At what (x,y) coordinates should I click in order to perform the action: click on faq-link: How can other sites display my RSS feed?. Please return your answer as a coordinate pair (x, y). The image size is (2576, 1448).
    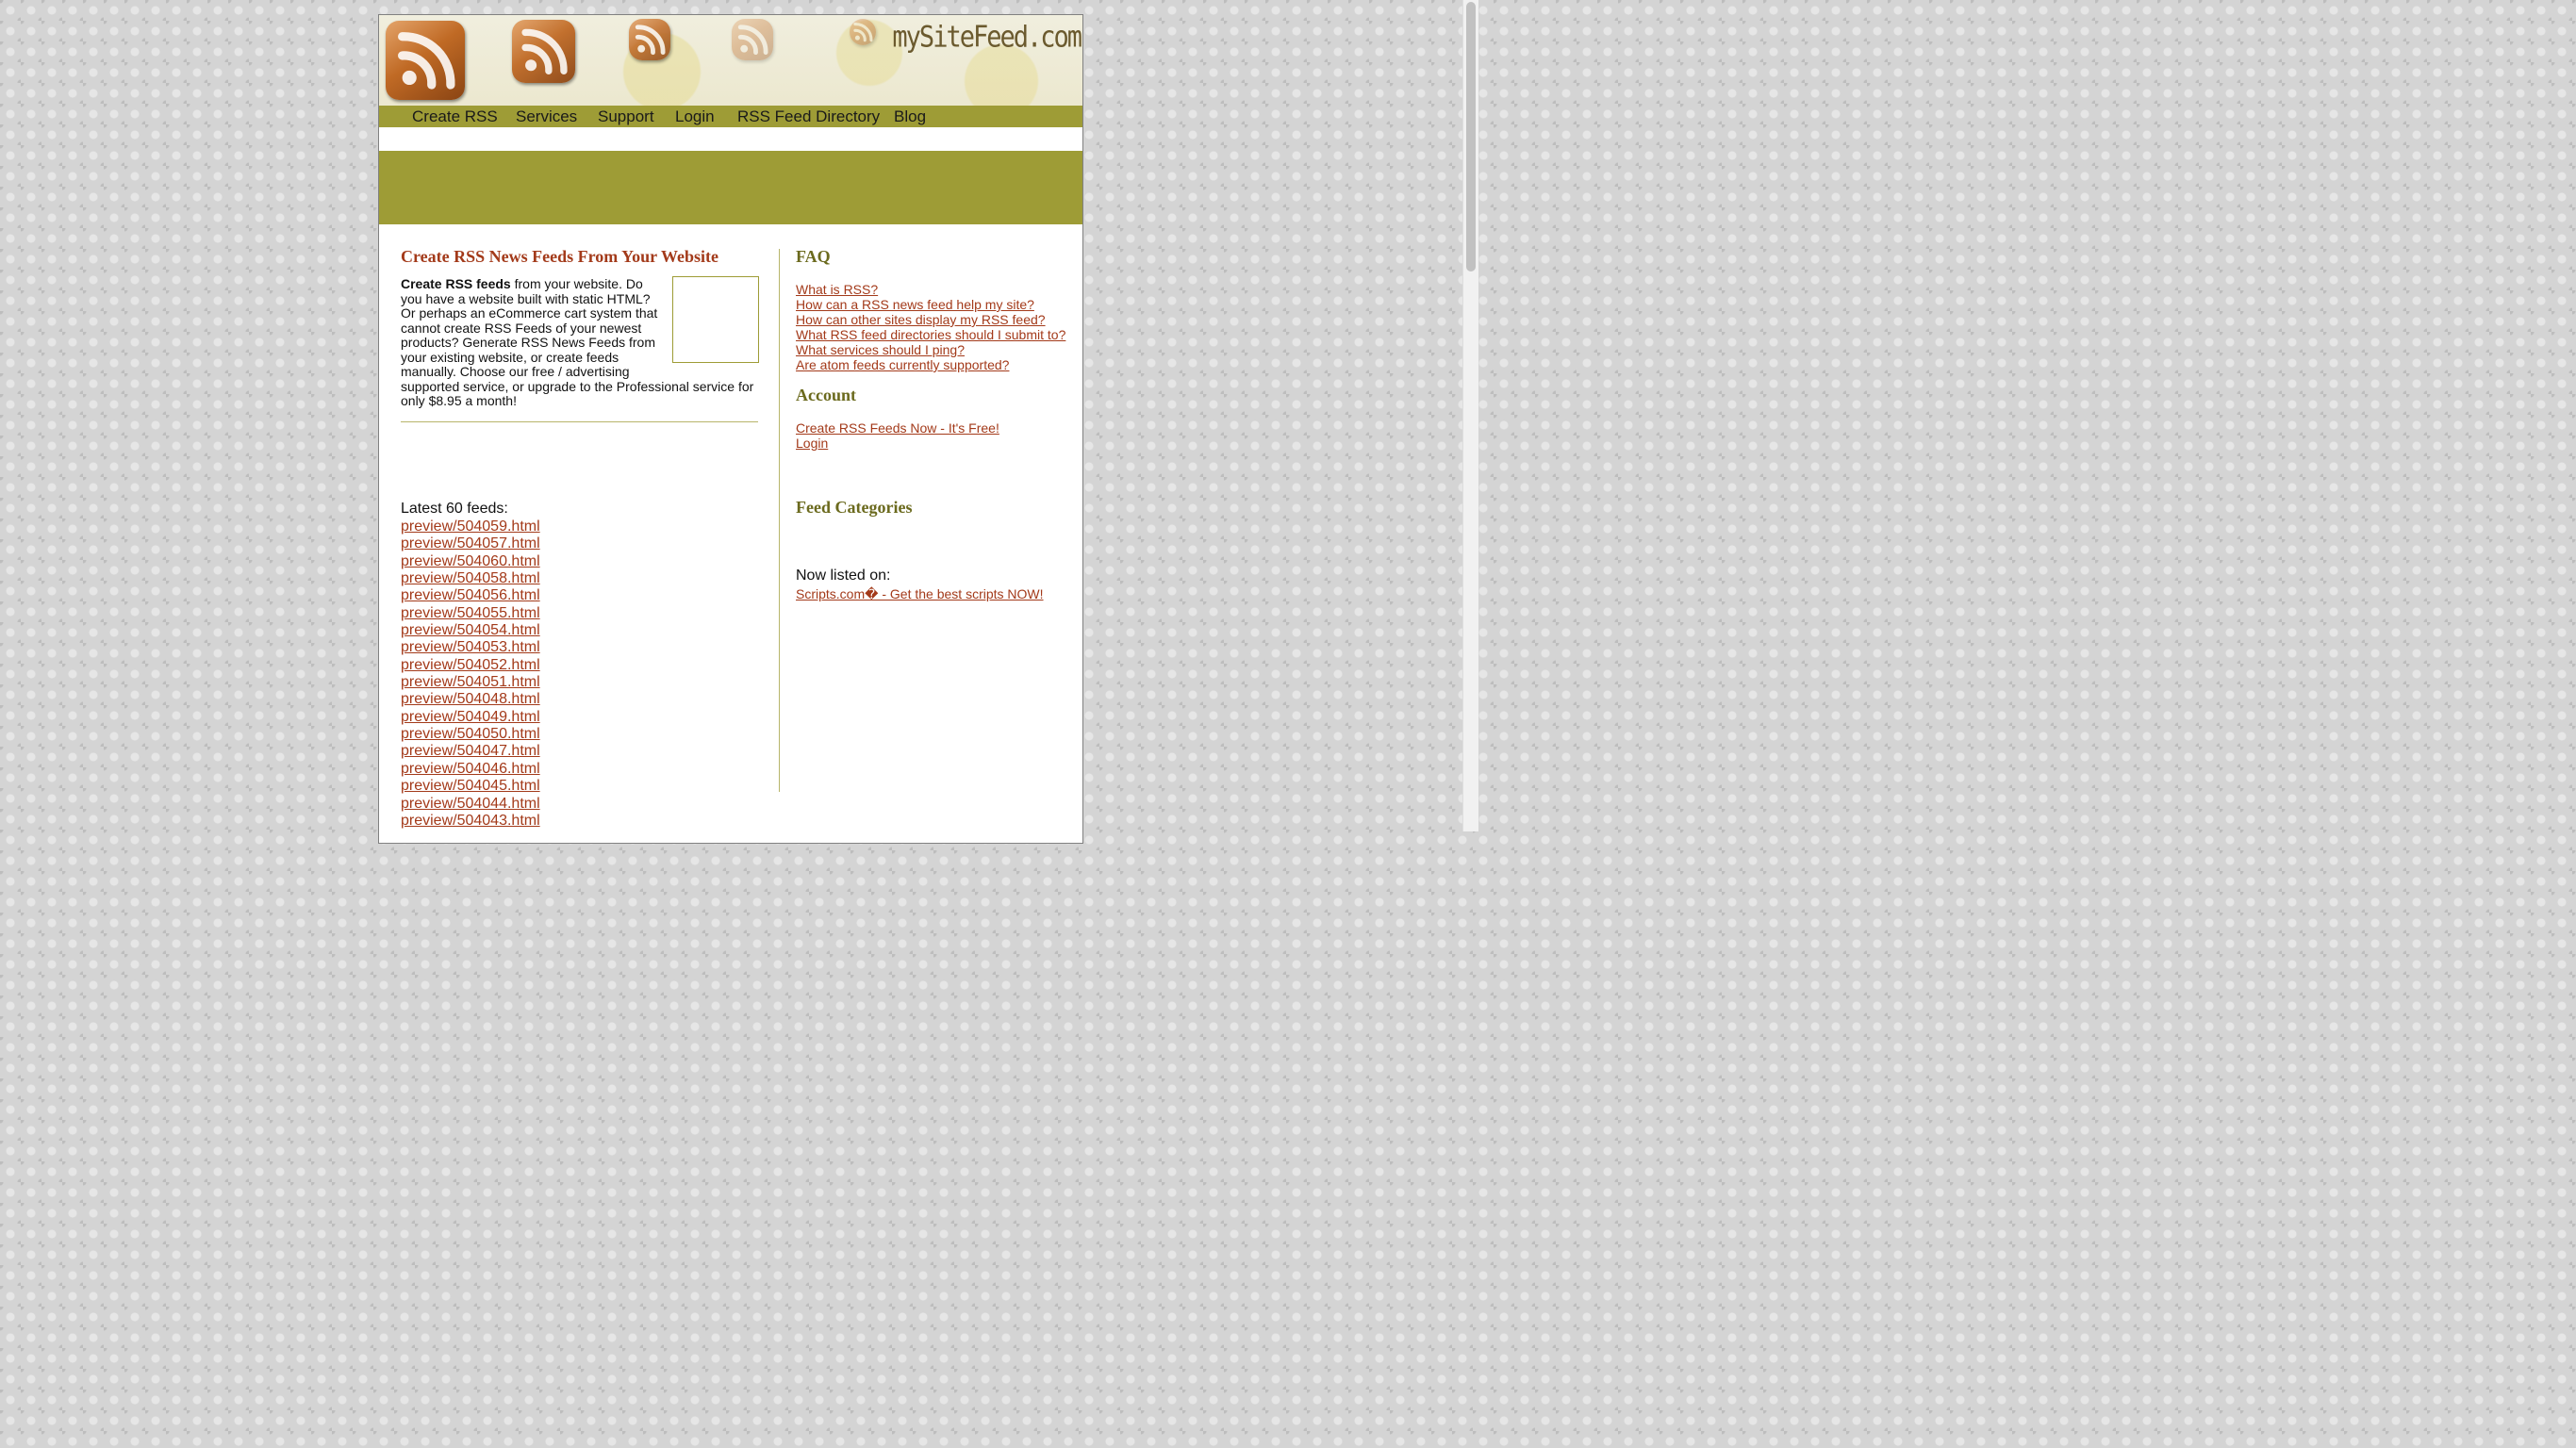
    Looking at the image, I should click on (921, 319).